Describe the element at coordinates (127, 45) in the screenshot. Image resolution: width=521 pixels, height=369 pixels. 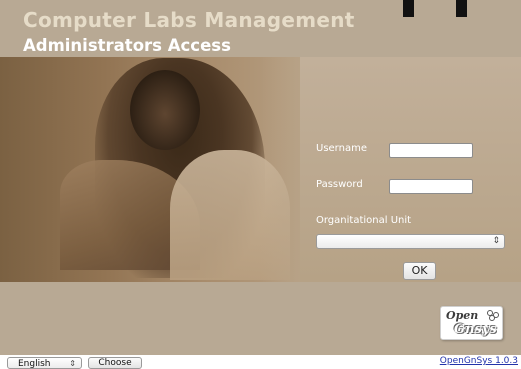
I see `app-subtitle: Administrators Access` at that location.